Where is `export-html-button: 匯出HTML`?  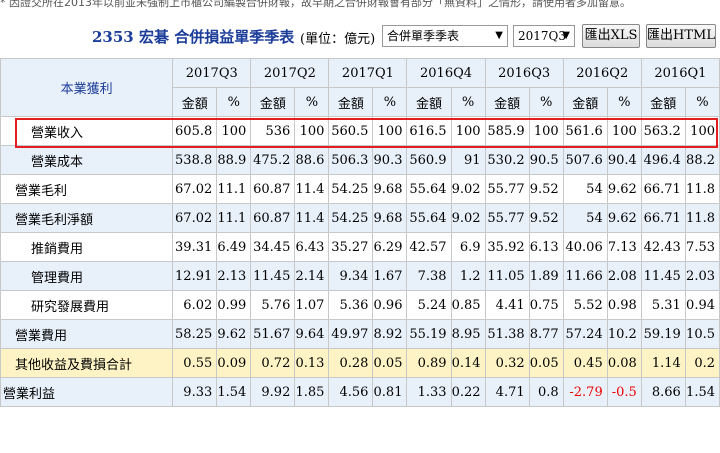
export-html-button: 匯出HTML is located at coordinates (681, 36).